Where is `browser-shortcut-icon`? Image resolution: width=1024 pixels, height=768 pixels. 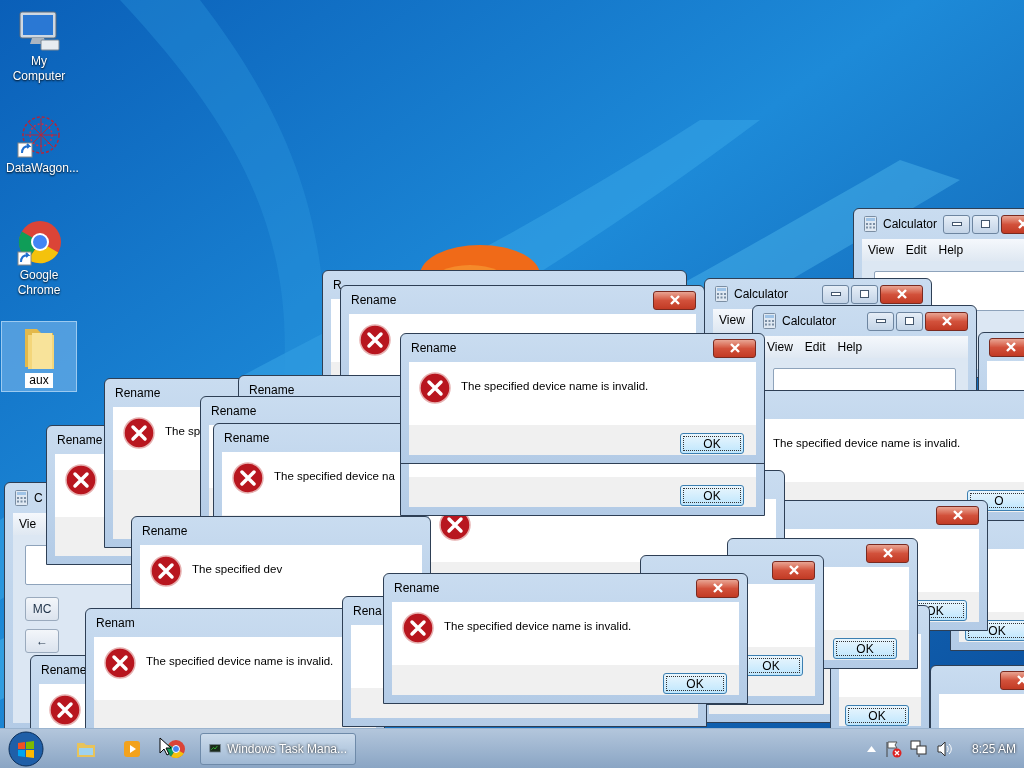
browser-shortcut-icon is located at coordinates (39, 243).